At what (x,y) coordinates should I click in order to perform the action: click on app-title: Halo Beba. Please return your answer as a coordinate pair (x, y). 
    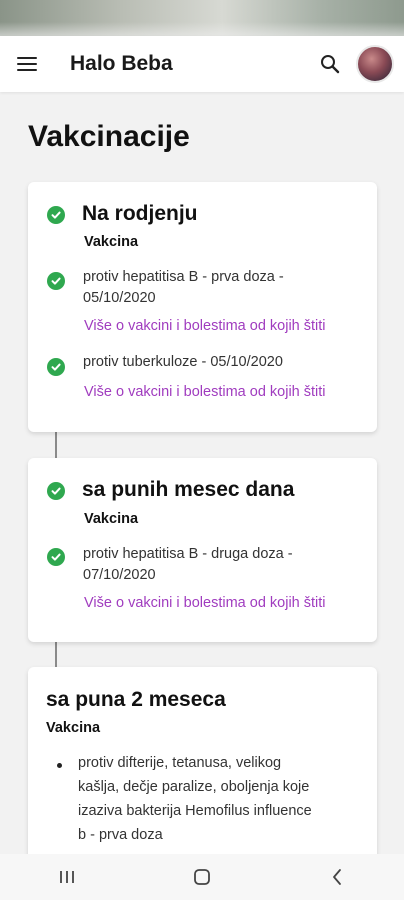
    Looking at the image, I should click on (121, 63).